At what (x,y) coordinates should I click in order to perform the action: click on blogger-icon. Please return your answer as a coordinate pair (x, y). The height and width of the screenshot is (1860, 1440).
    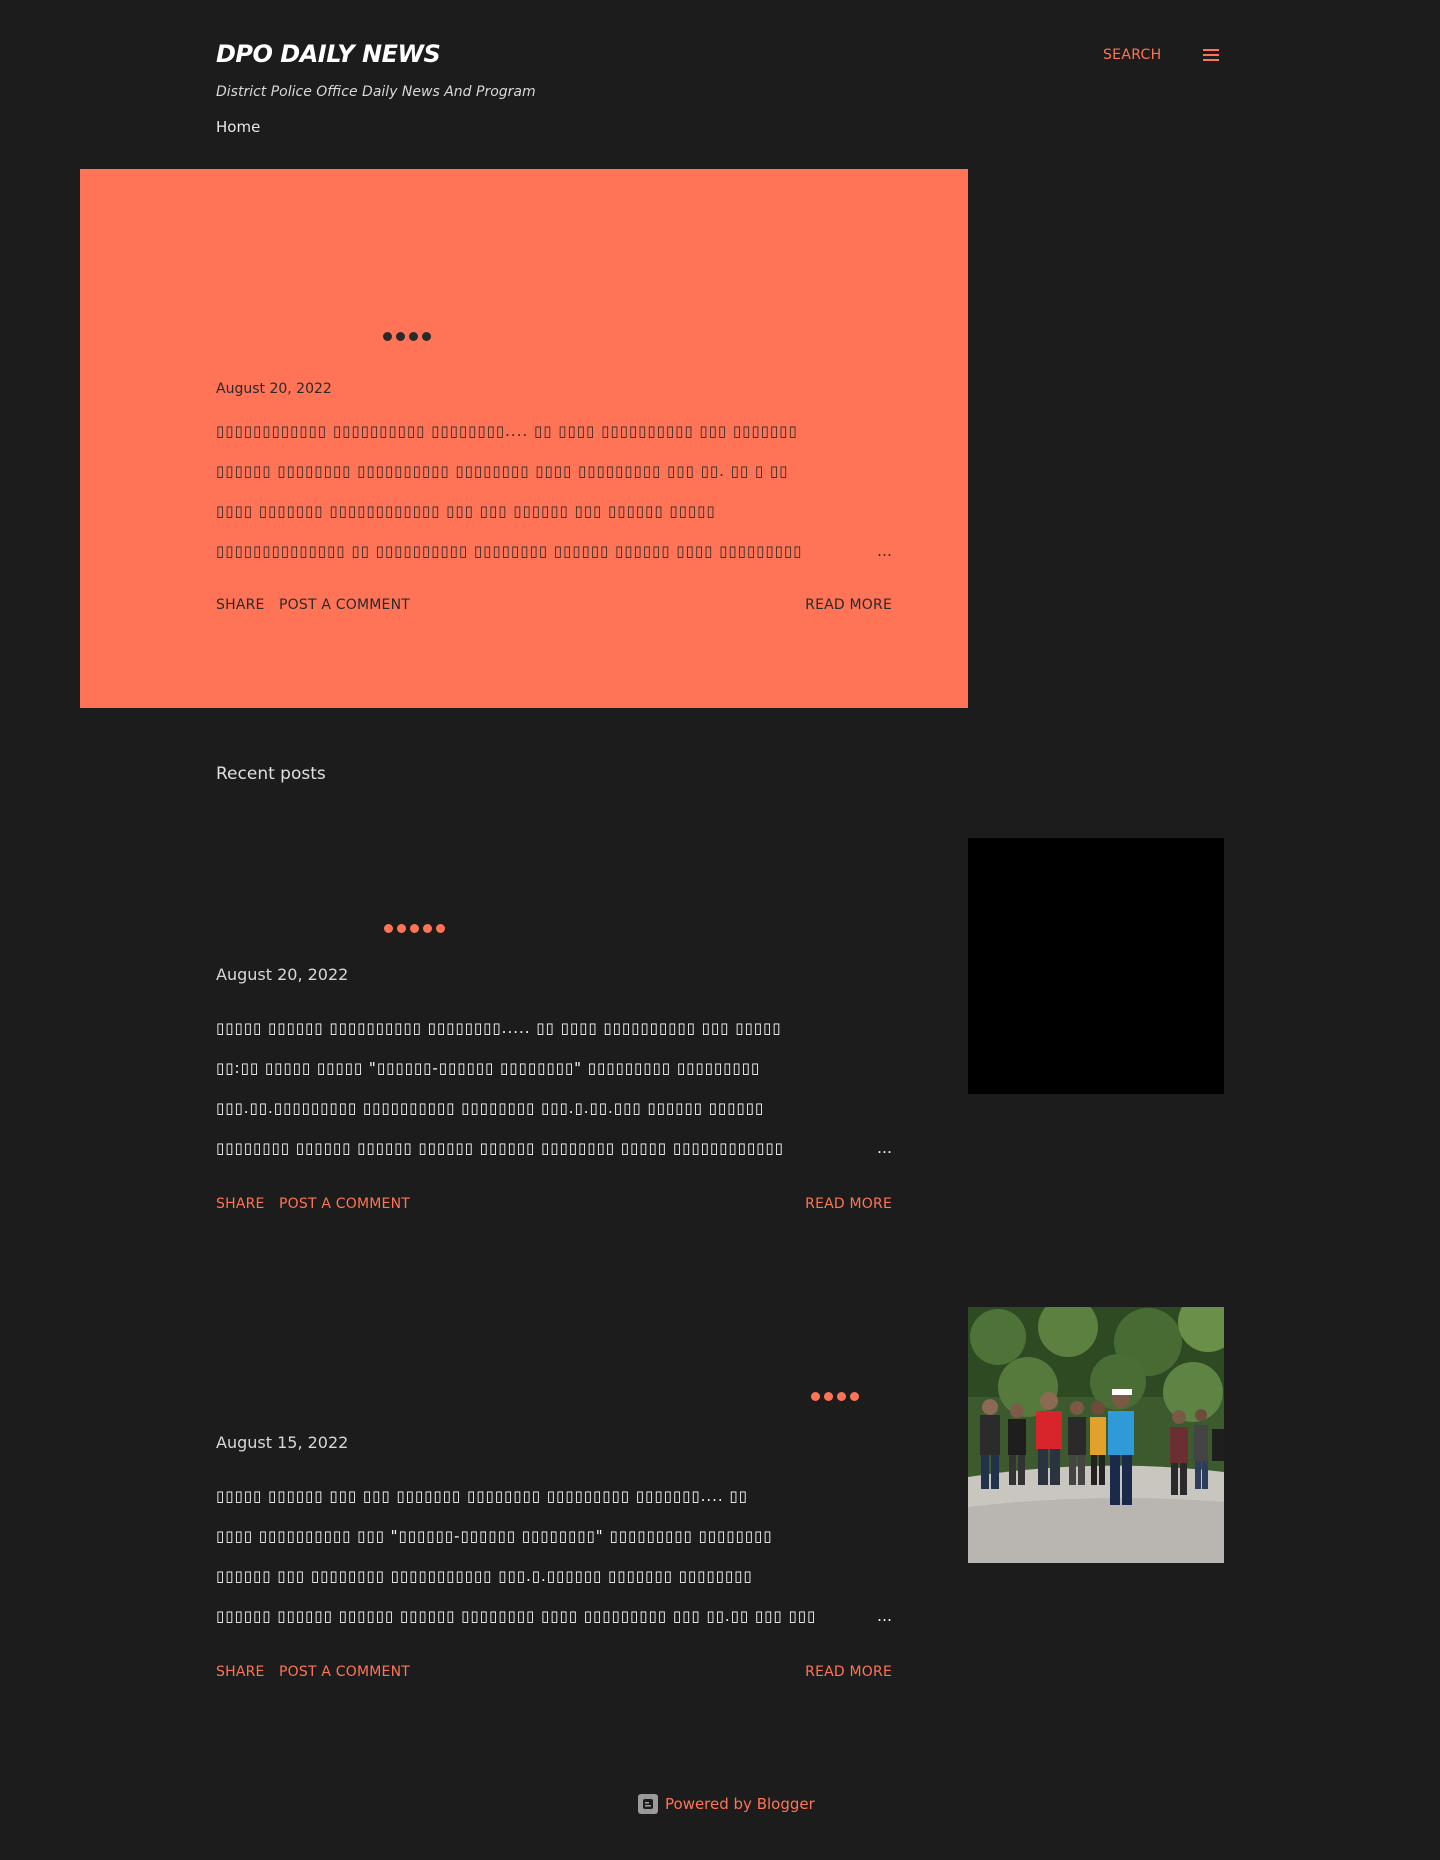
    Looking at the image, I should click on (648, 1804).